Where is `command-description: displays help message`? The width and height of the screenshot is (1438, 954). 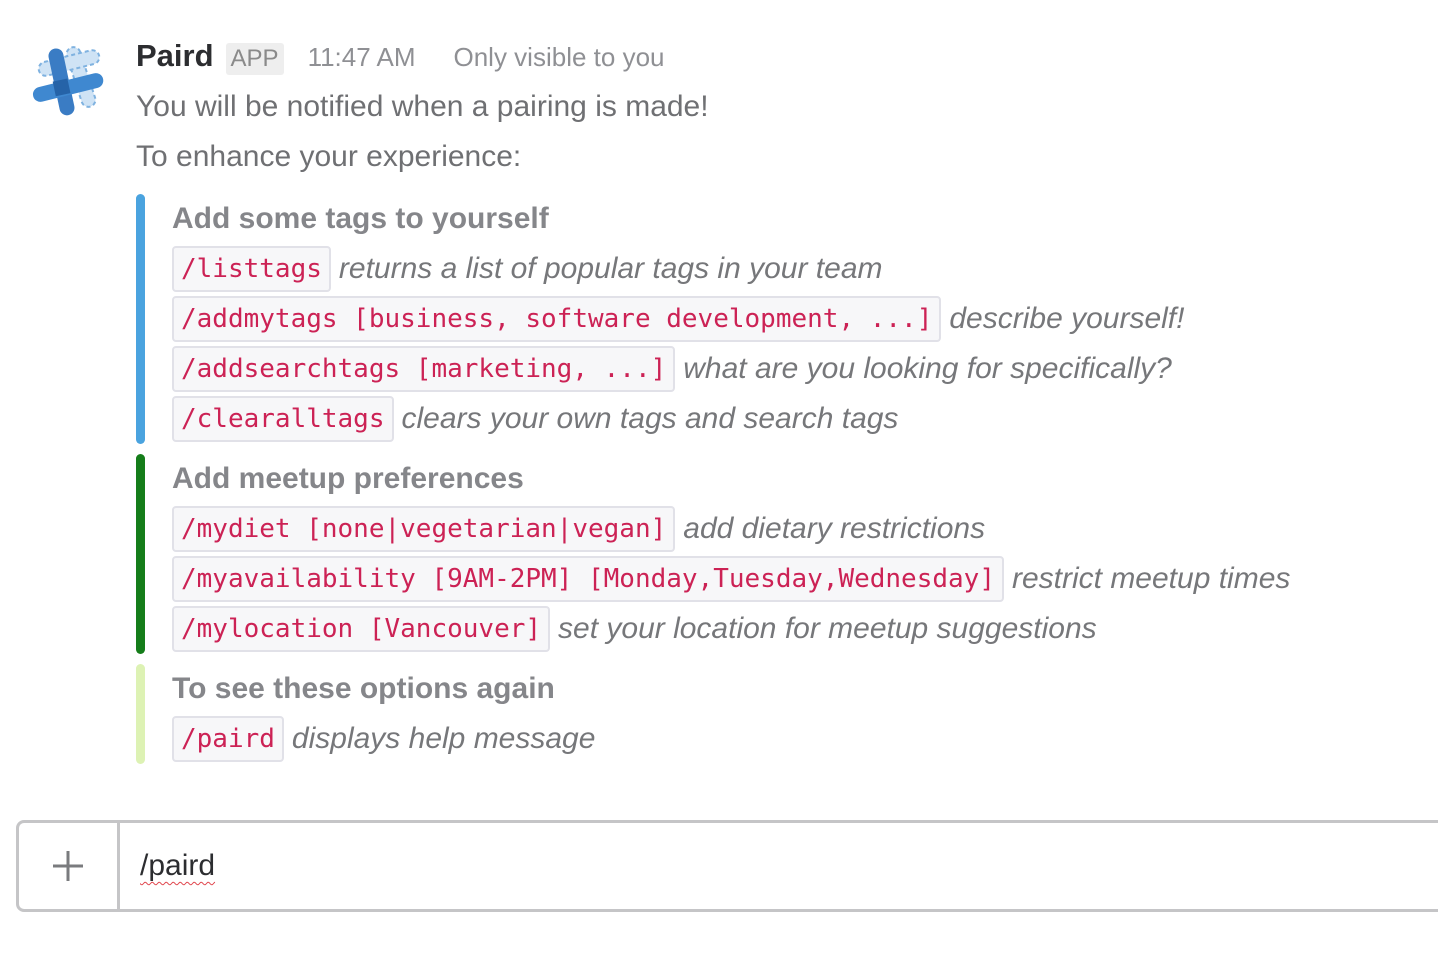
command-description: displays help message is located at coordinates (443, 738).